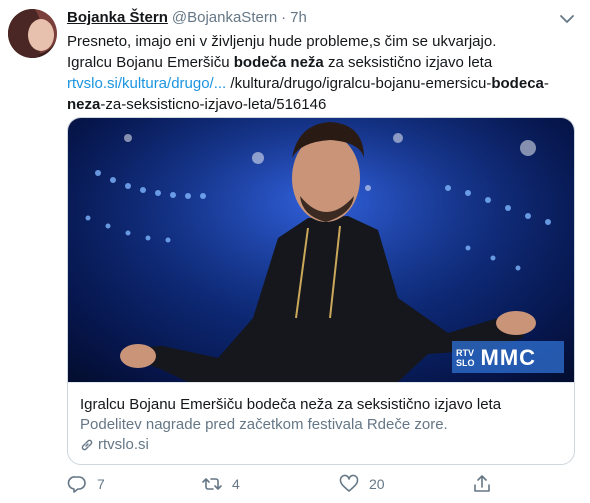 Image resolution: width=590 pixels, height=503 pixels. Describe the element at coordinates (465, 353) in the screenshot. I see `watermark-rtv: RTV` at that location.